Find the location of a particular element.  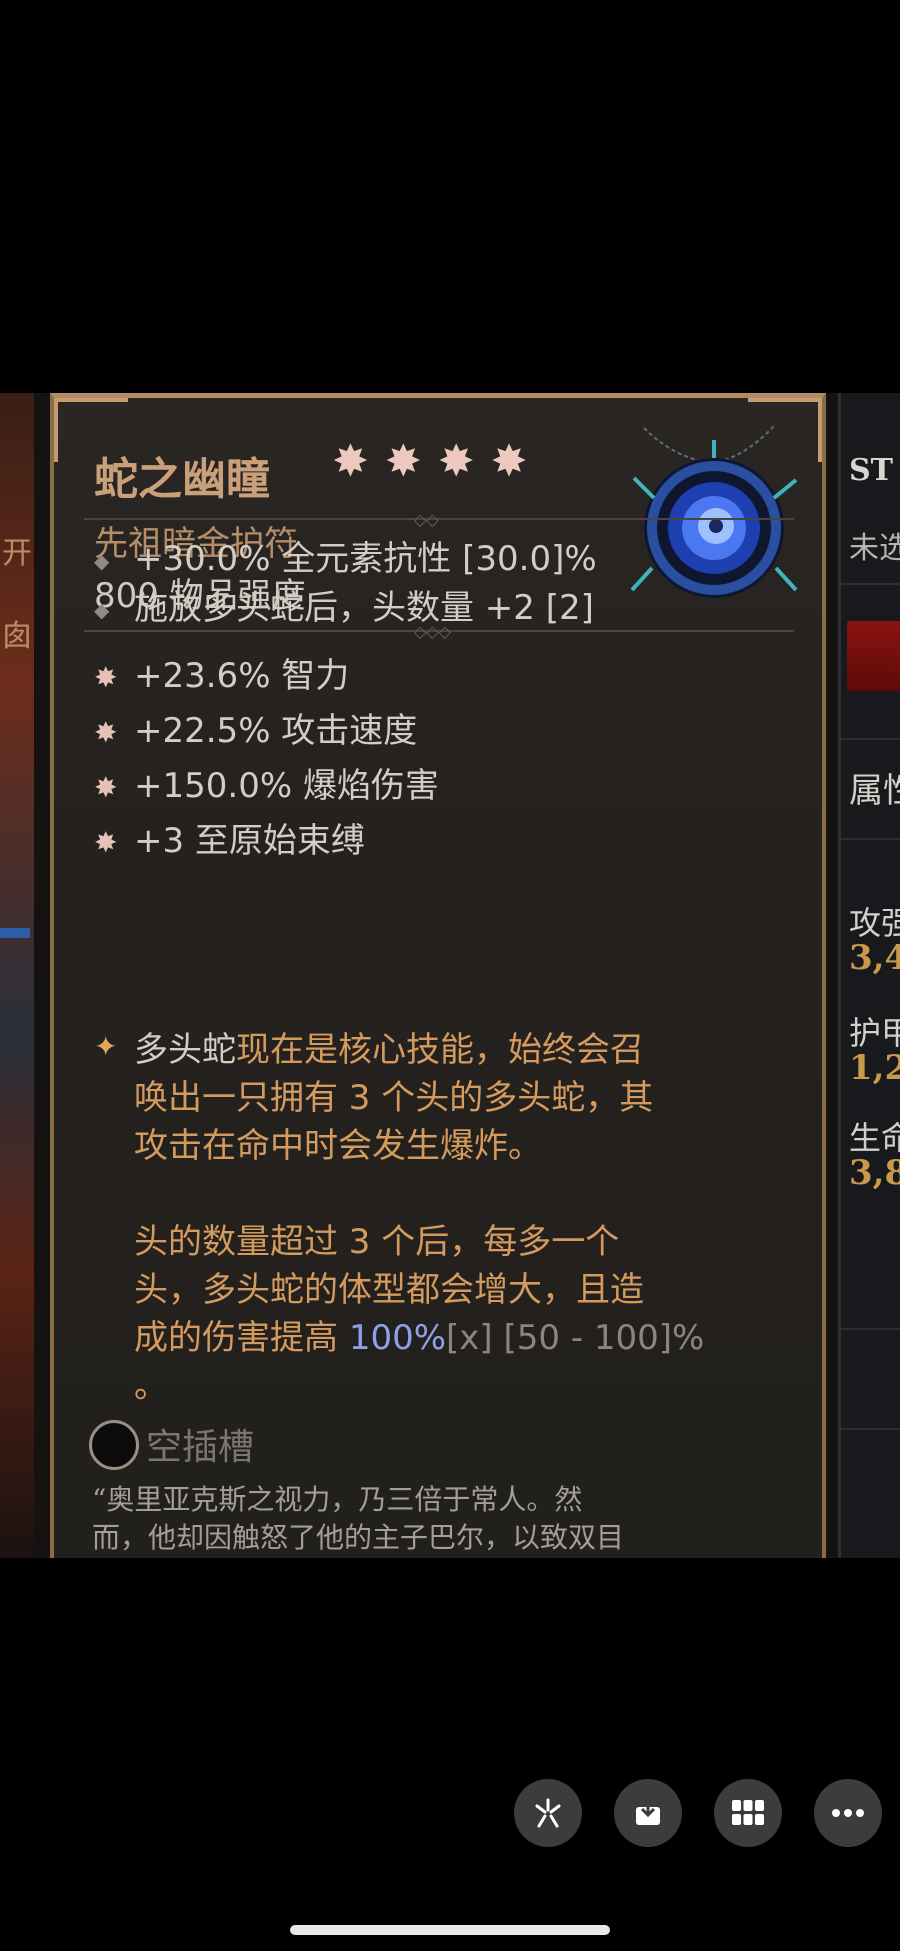

photo-toolbar is located at coordinates (698, 1813).